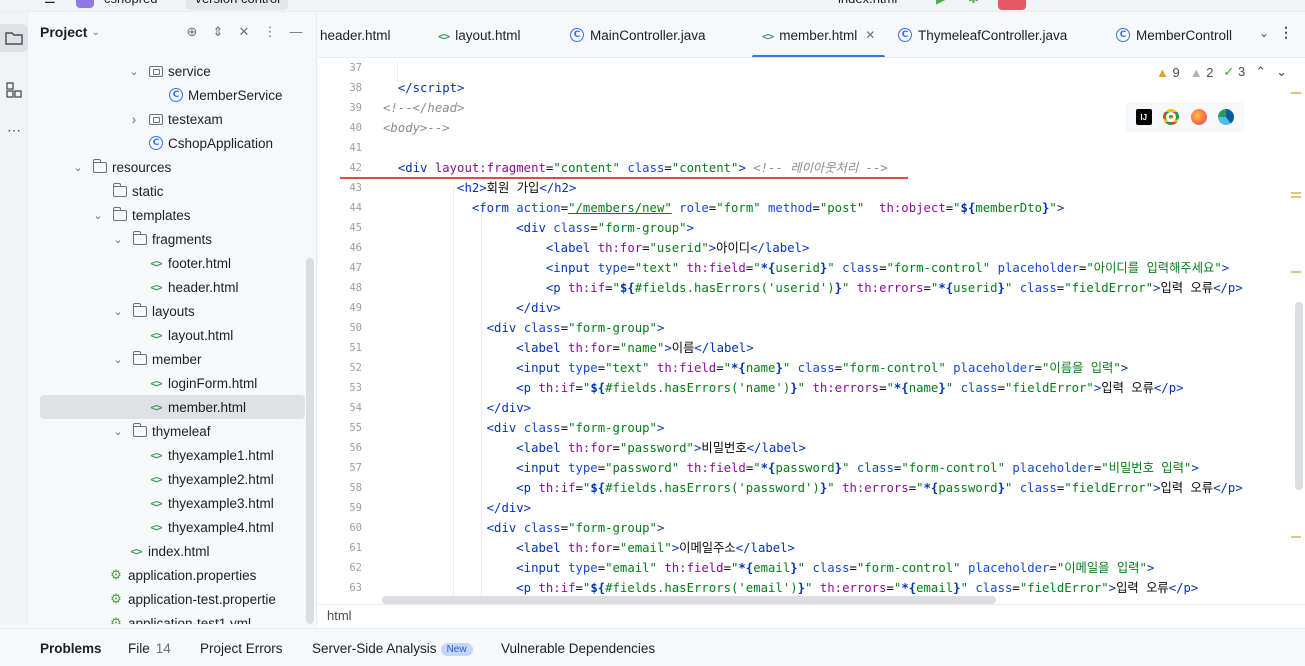 Image resolution: width=1305 pixels, height=666 pixels. Describe the element at coordinates (975, 3) in the screenshot. I see `debug-icon: ✱` at that location.